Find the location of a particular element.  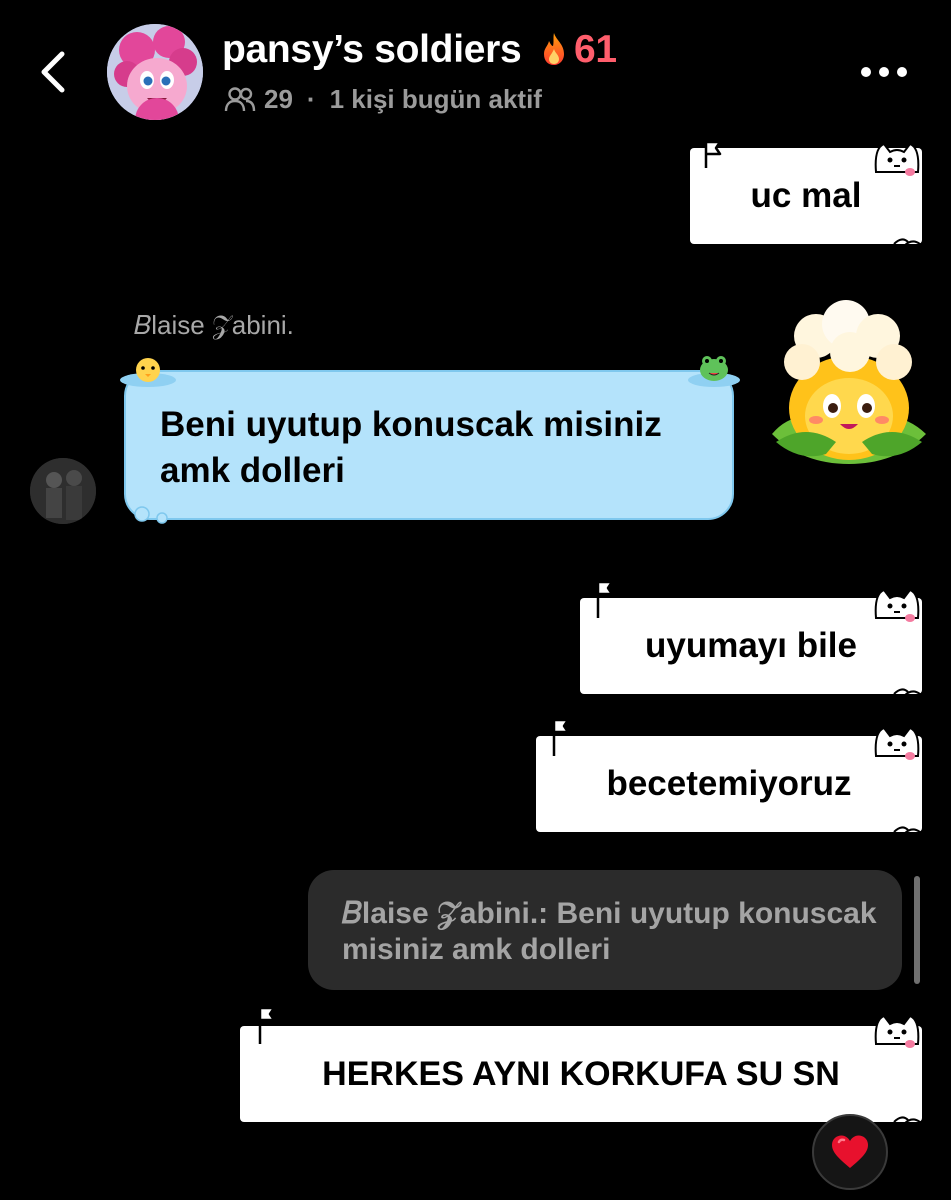

group-name: pansy’s soldiers is located at coordinates (372, 49).